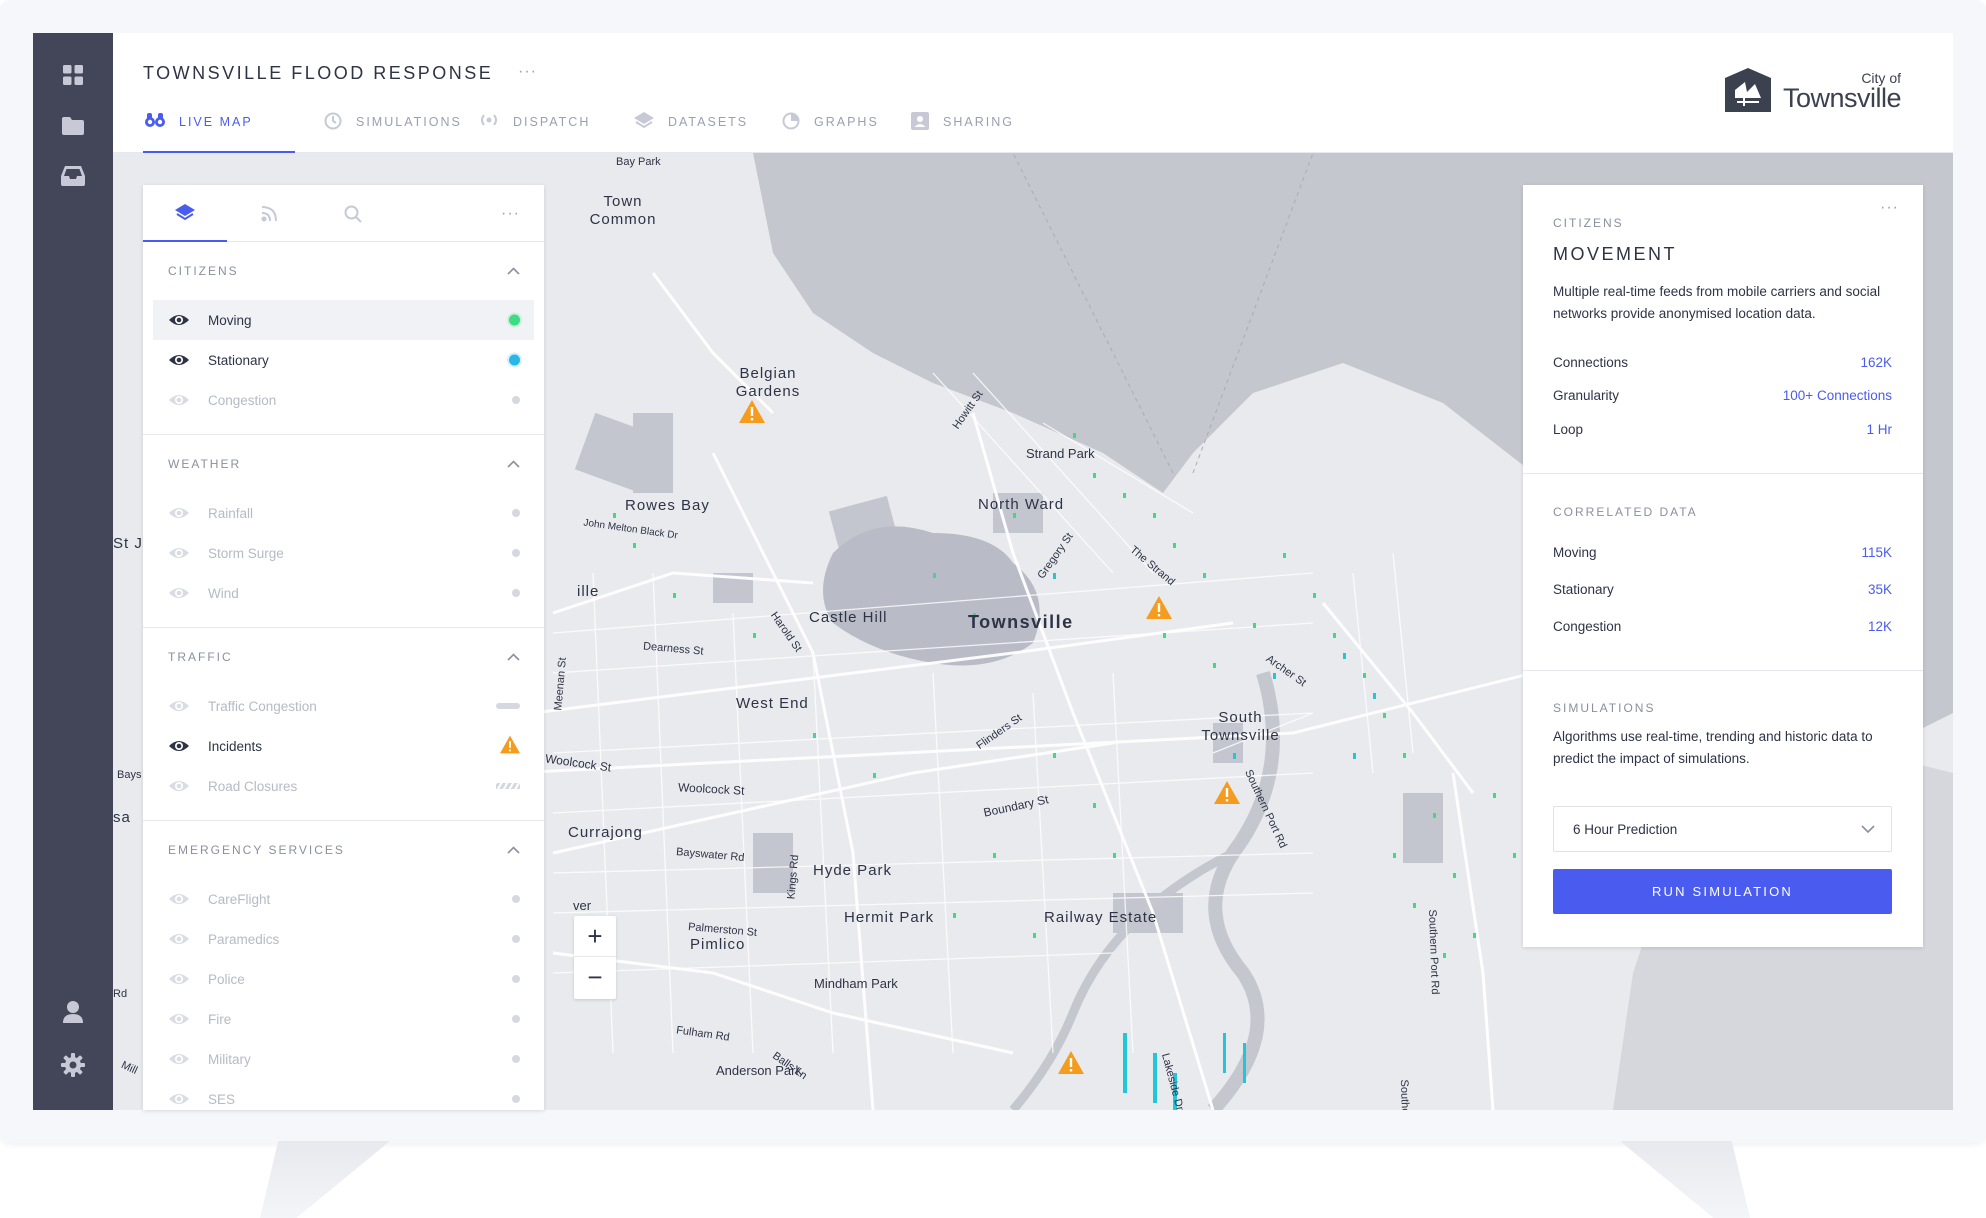  I want to click on layer-item-label: Fire, so click(220, 1019).